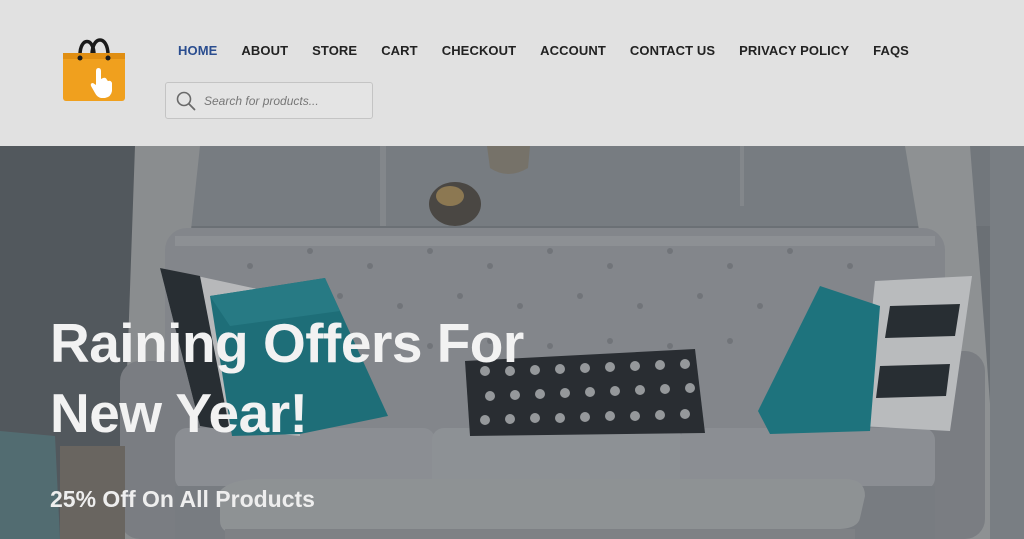  Describe the element at coordinates (573, 51) in the screenshot. I see `nav-account: ACCOUNT` at that location.